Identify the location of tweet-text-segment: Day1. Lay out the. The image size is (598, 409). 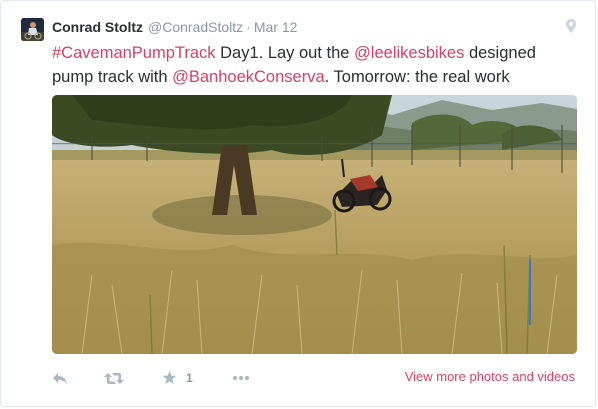
(285, 53).